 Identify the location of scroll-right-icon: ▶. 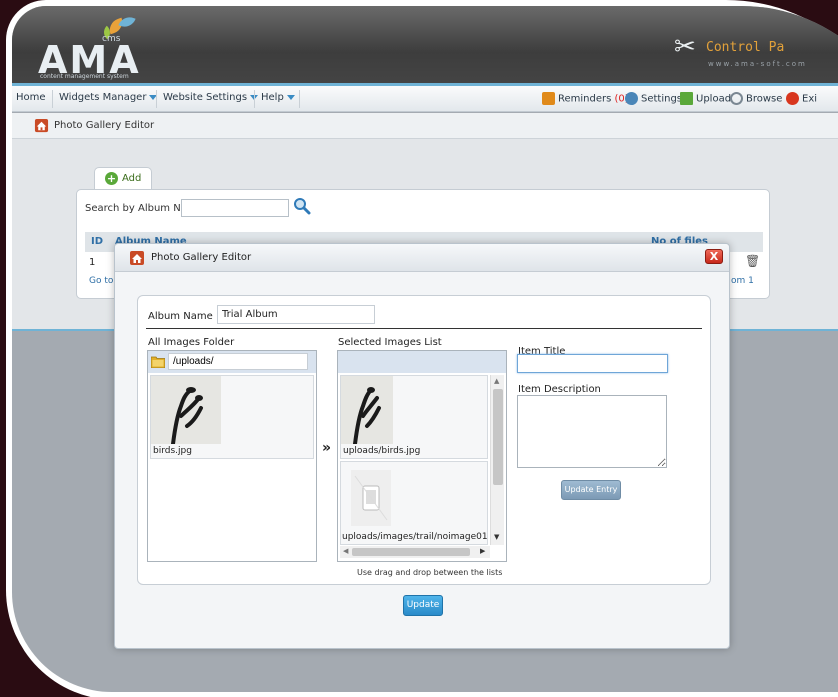
(482, 551).